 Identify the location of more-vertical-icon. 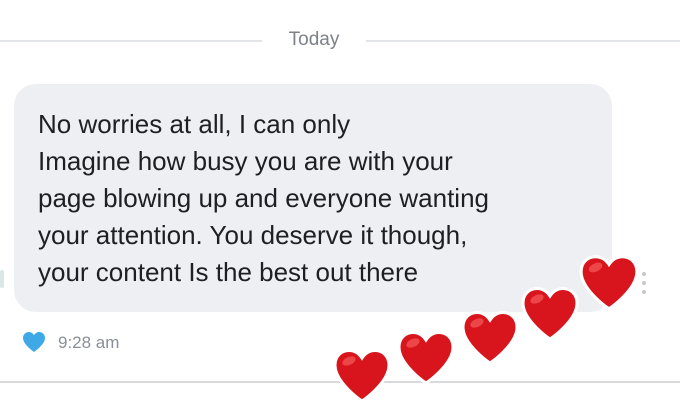
(644, 283).